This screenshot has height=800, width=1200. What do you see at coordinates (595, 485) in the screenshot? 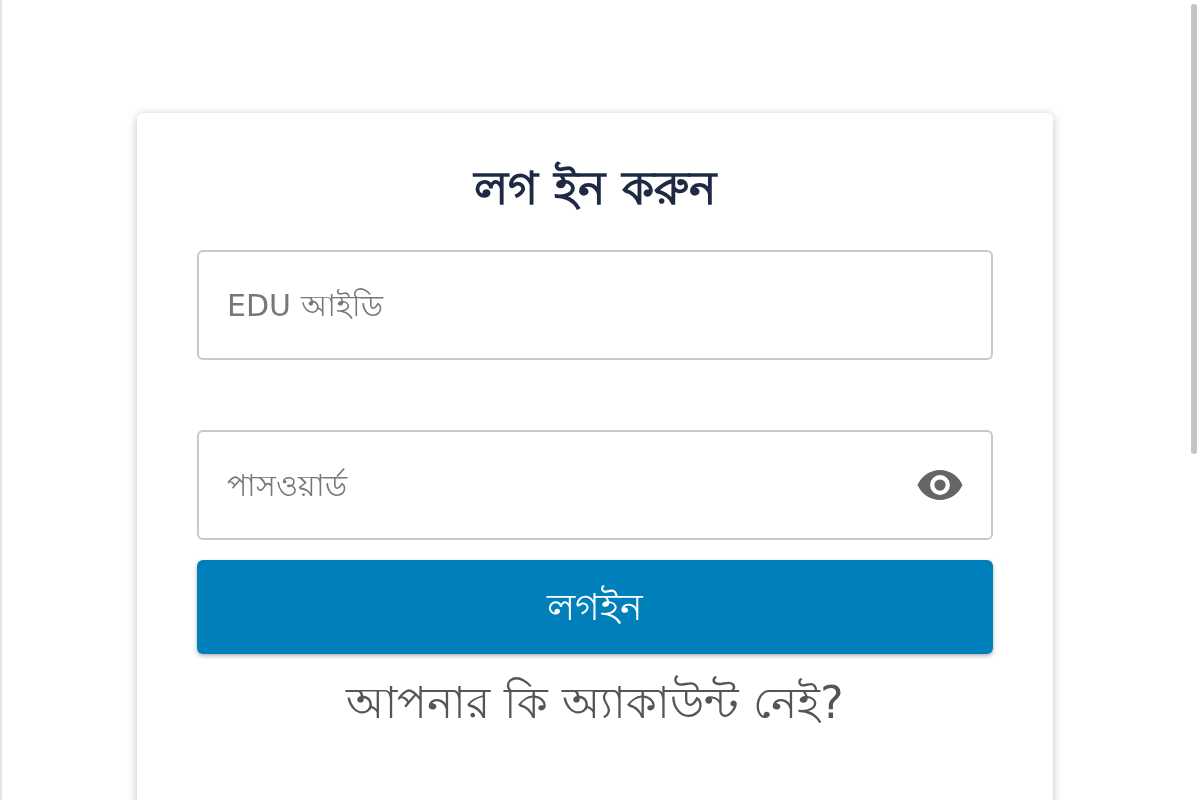
I see `password-field: পাসওয়ার্ড` at bounding box center [595, 485].